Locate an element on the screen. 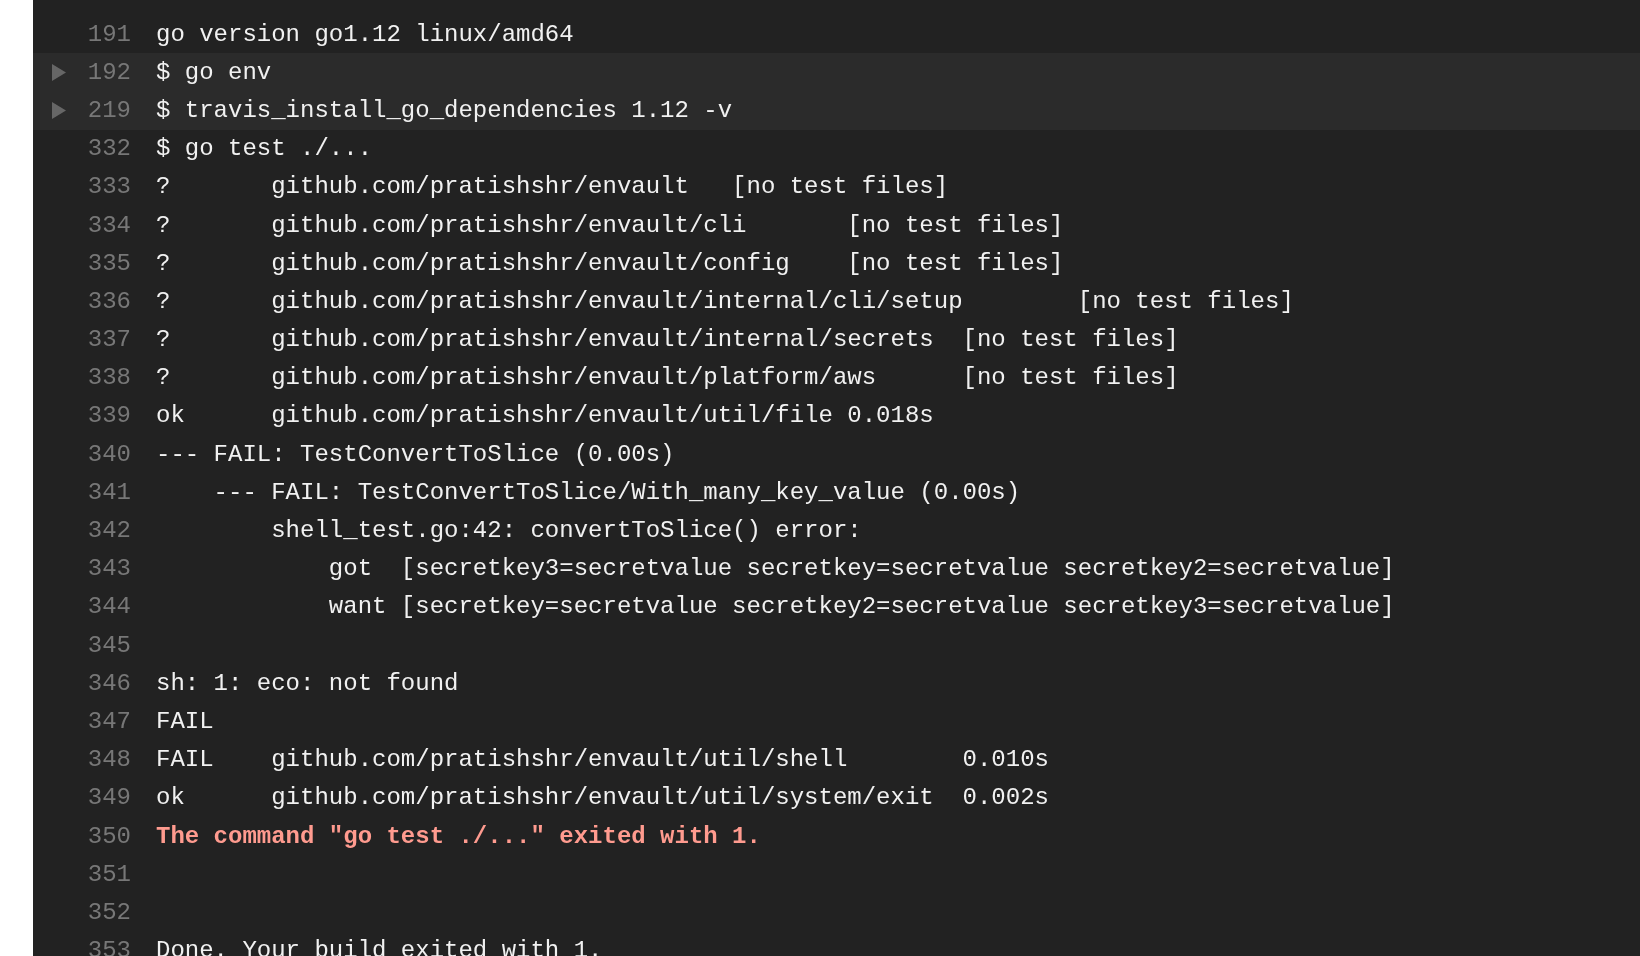 This screenshot has width=1640, height=956. log-text: --- FAIL: TestConvertToSlice/With_many_key_value (0.00s) is located at coordinates (616, 492).